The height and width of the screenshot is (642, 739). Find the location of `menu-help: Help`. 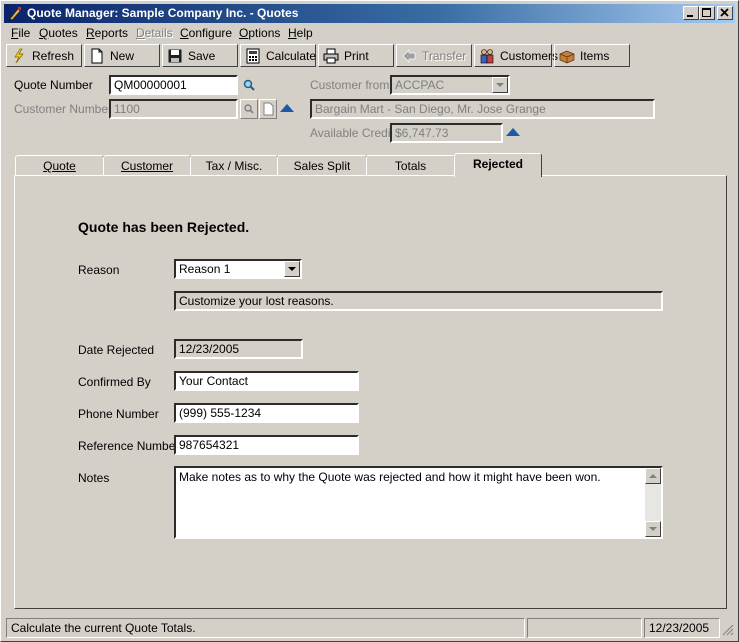

menu-help: Help is located at coordinates (300, 33).